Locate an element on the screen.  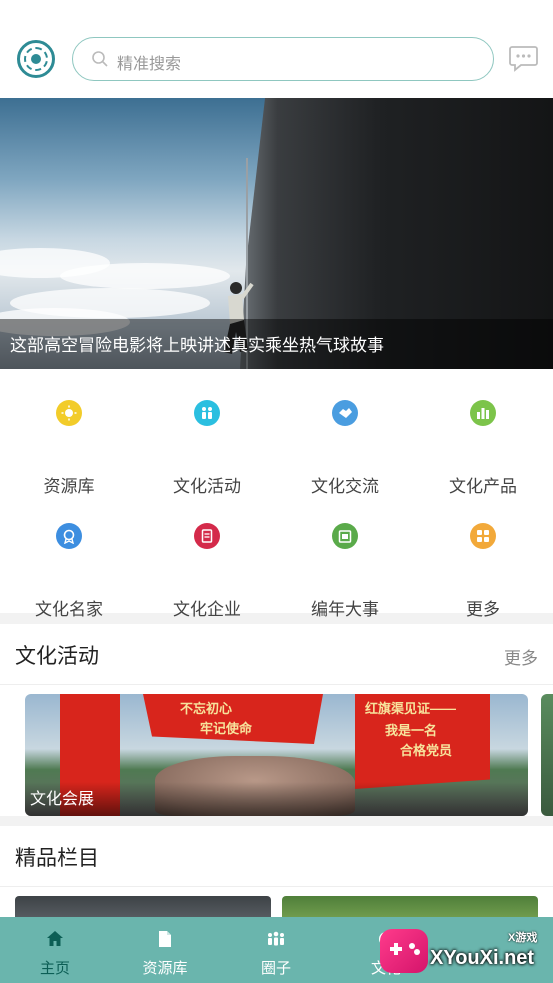
category-chronicle: 编年大事 is located at coordinates (345, 571).